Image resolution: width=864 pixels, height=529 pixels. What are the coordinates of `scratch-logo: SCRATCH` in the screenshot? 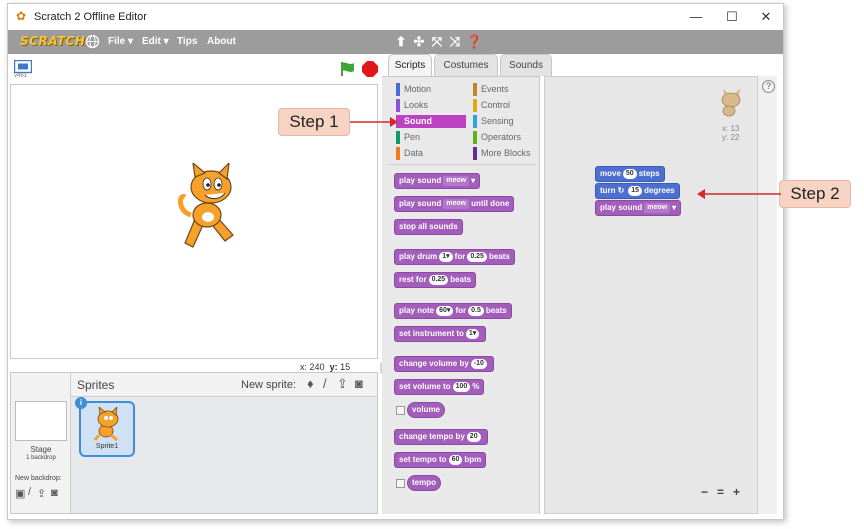 It's located at (52, 41).